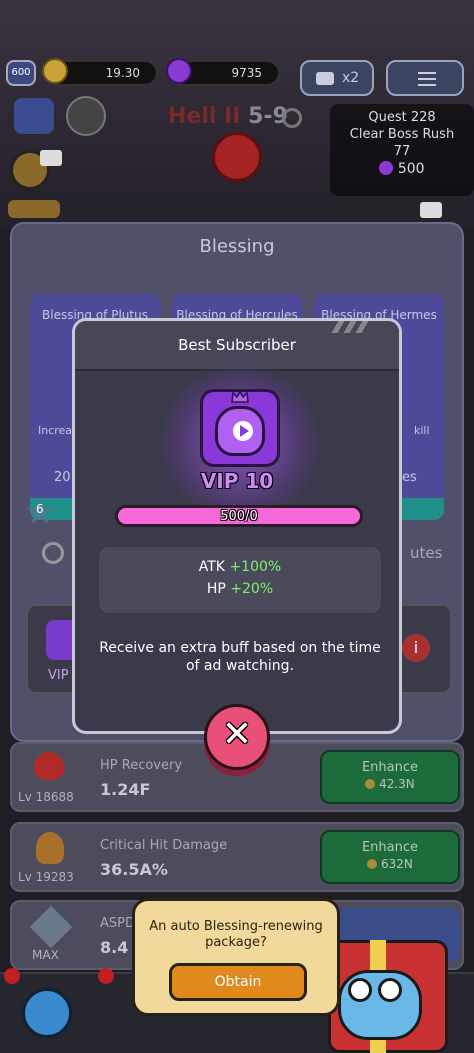 Image resolution: width=474 pixels, height=1053 pixels. I want to click on robot-icon, so click(86, 116).